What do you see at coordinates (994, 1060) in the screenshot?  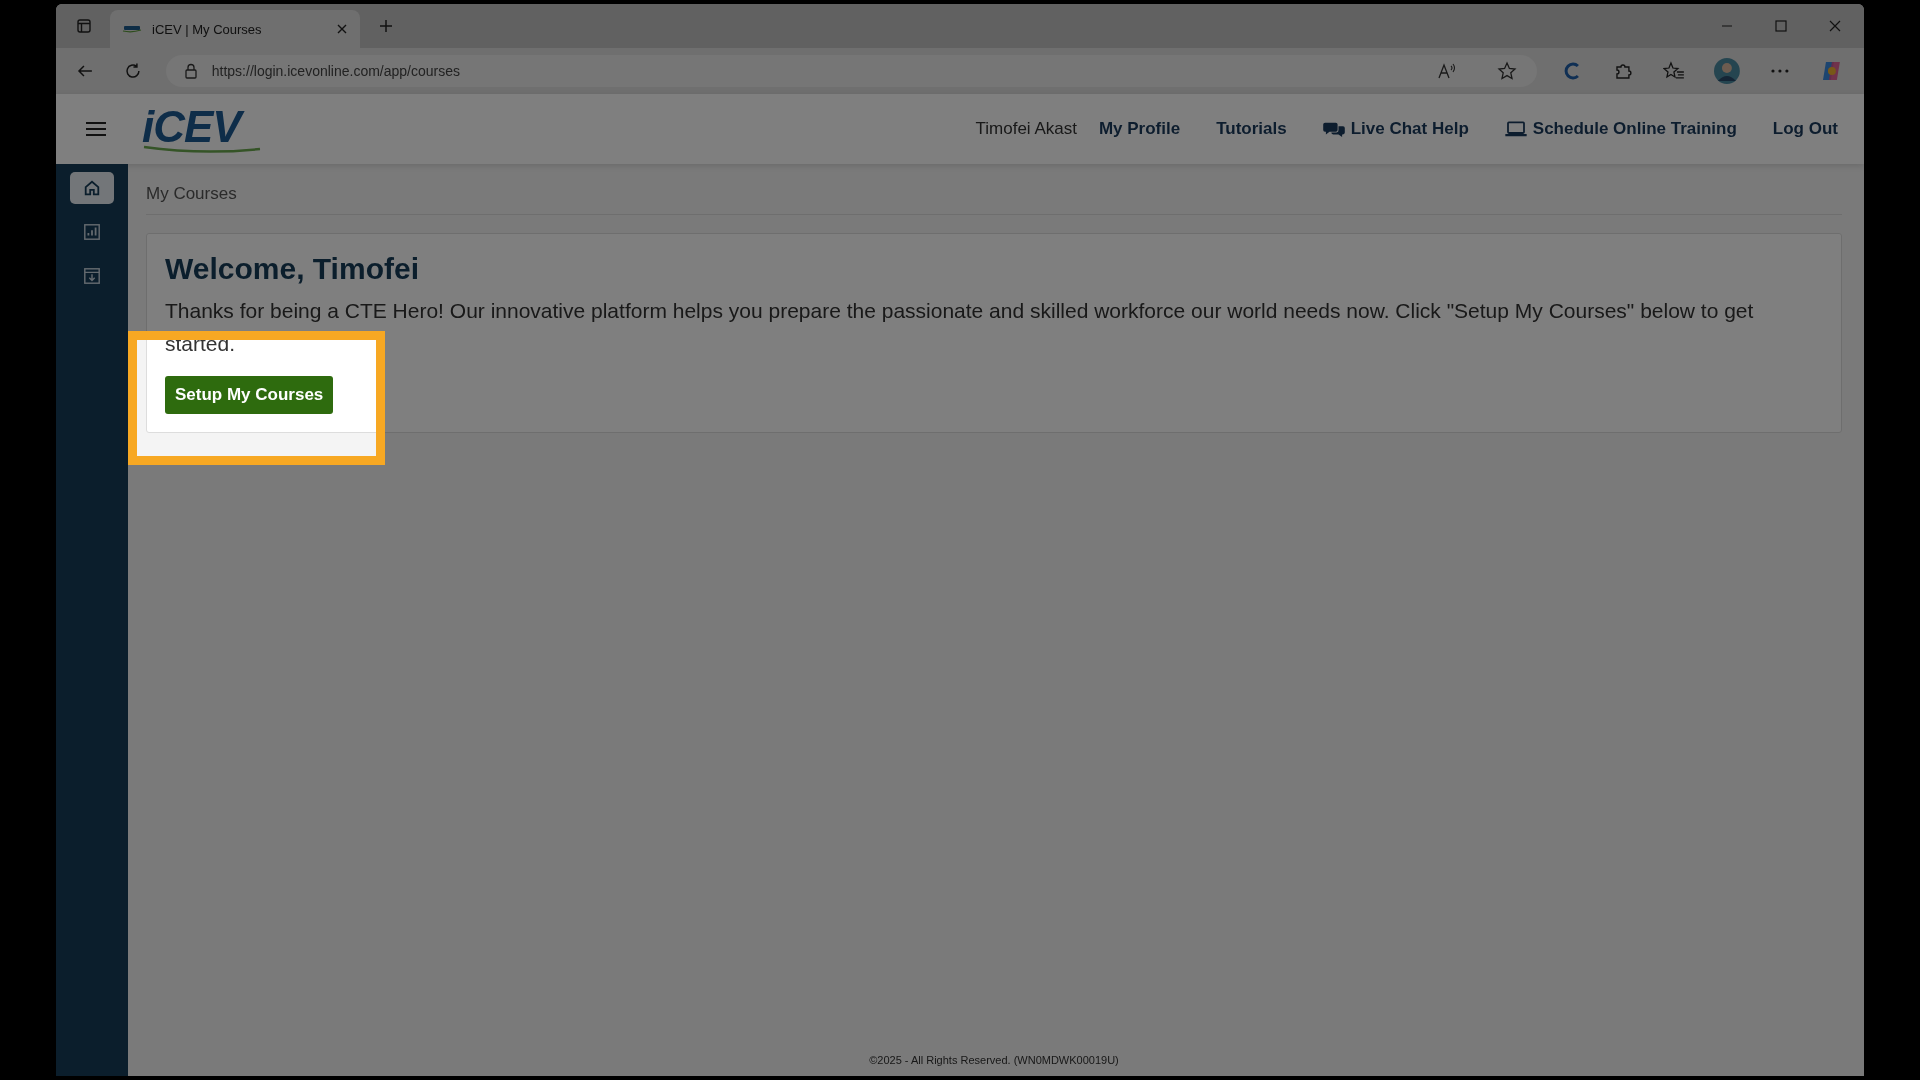 I see `footer-text: ©2025 - All Rights Reserved. (WN0MDWK00019U)` at bounding box center [994, 1060].